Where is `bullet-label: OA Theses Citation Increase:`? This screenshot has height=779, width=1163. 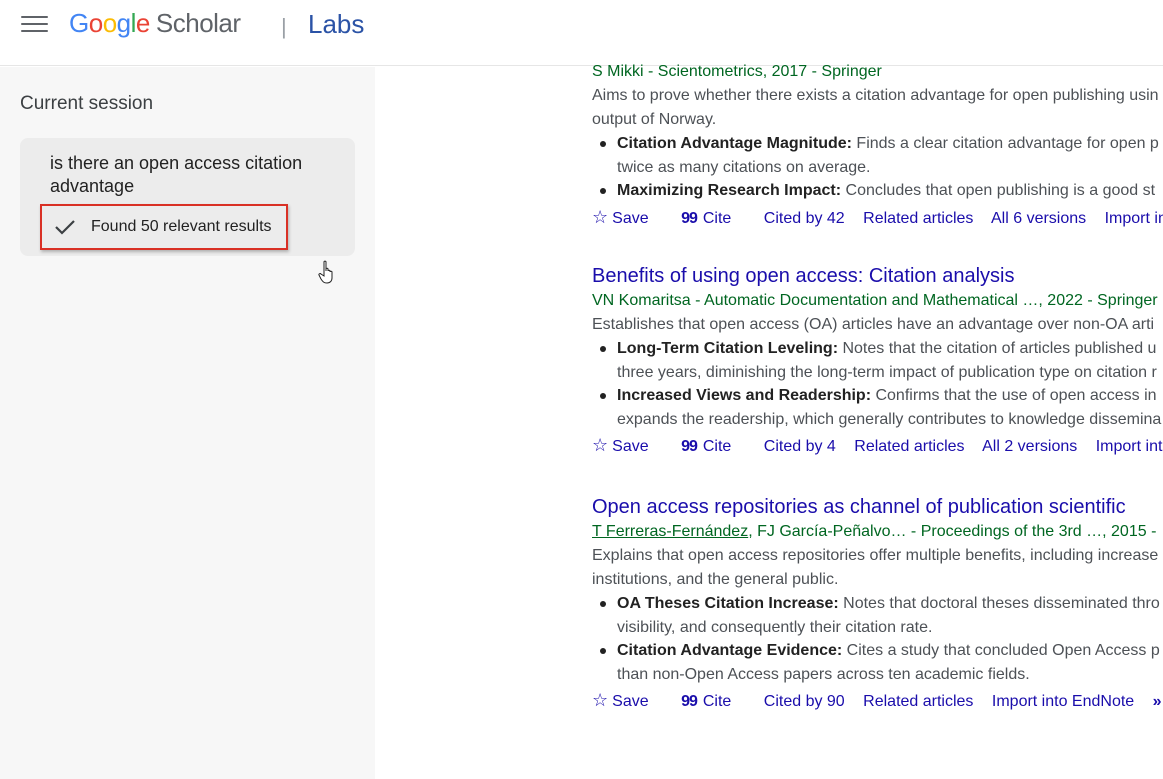
bullet-label: OA Theses Citation Increase: is located at coordinates (728, 603).